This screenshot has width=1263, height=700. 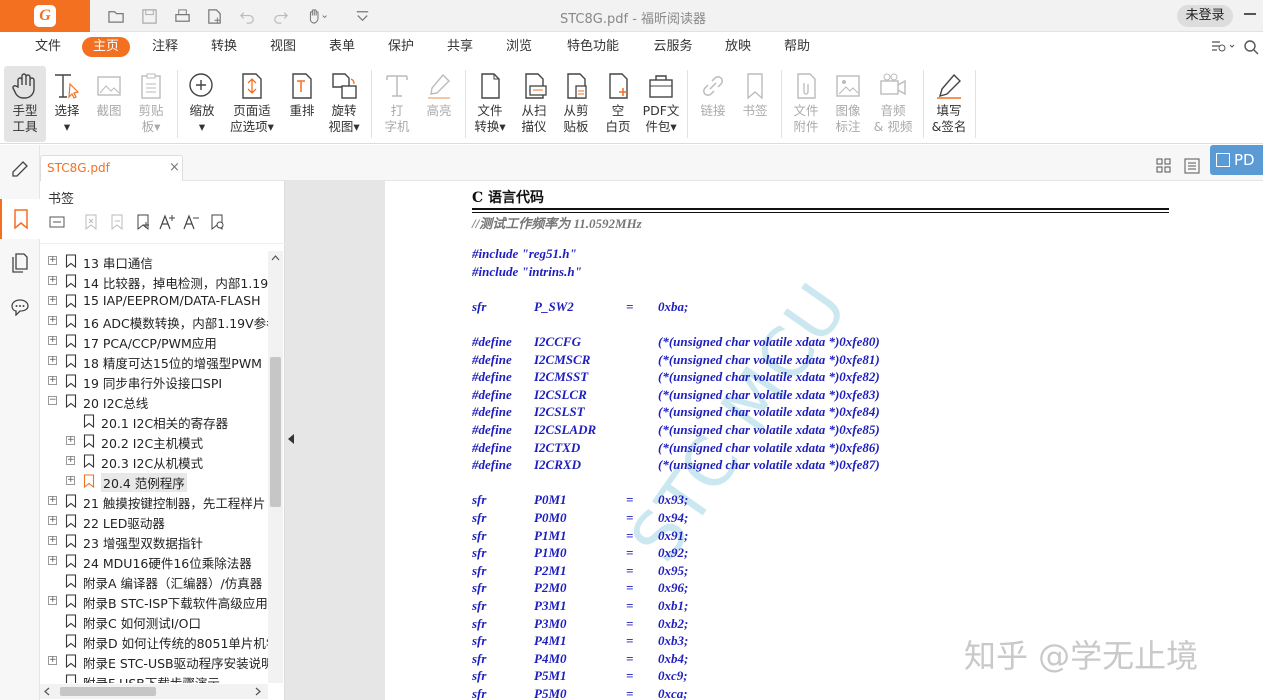 What do you see at coordinates (154, 301) in the screenshot?
I see `bookmark-item: +15 IAP/EEPROM/DATA-FLASH` at bounding box center [154, 301].